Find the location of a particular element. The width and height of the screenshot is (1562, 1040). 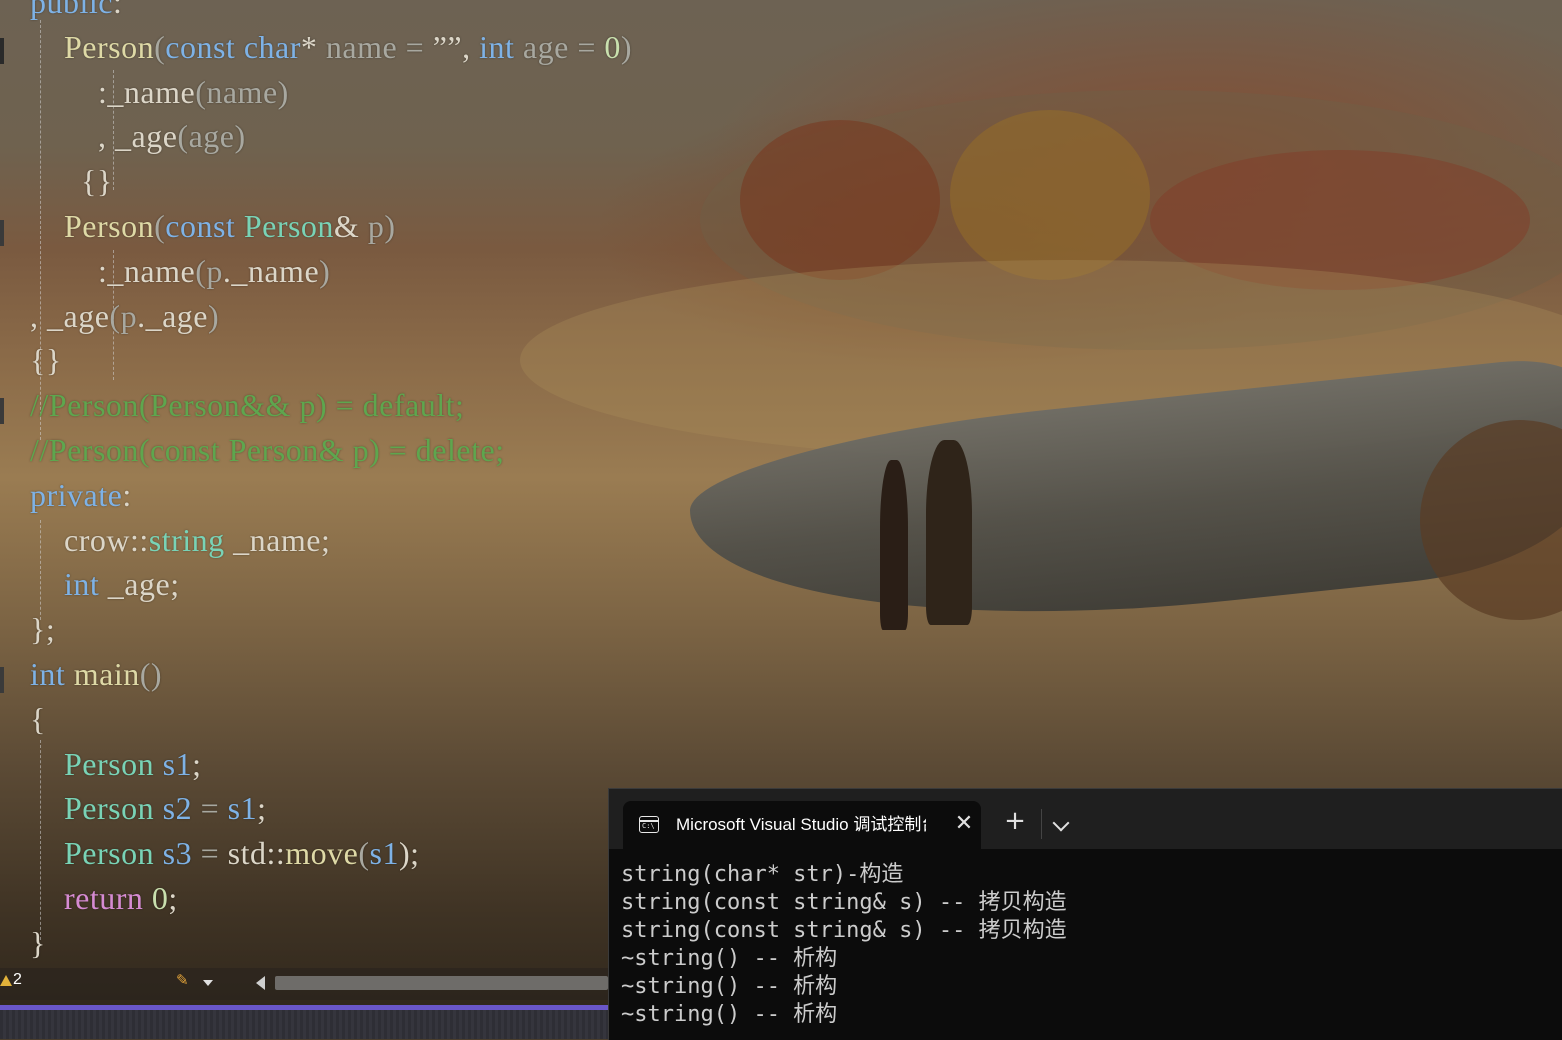

code-token: & is located at coordinates (350, 226).